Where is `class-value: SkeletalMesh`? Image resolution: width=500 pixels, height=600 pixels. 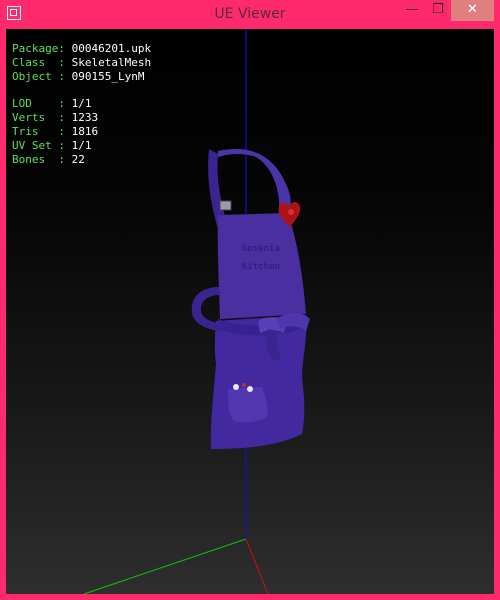 class-value: SkeletalMesh is located at coordinates (111, 62).